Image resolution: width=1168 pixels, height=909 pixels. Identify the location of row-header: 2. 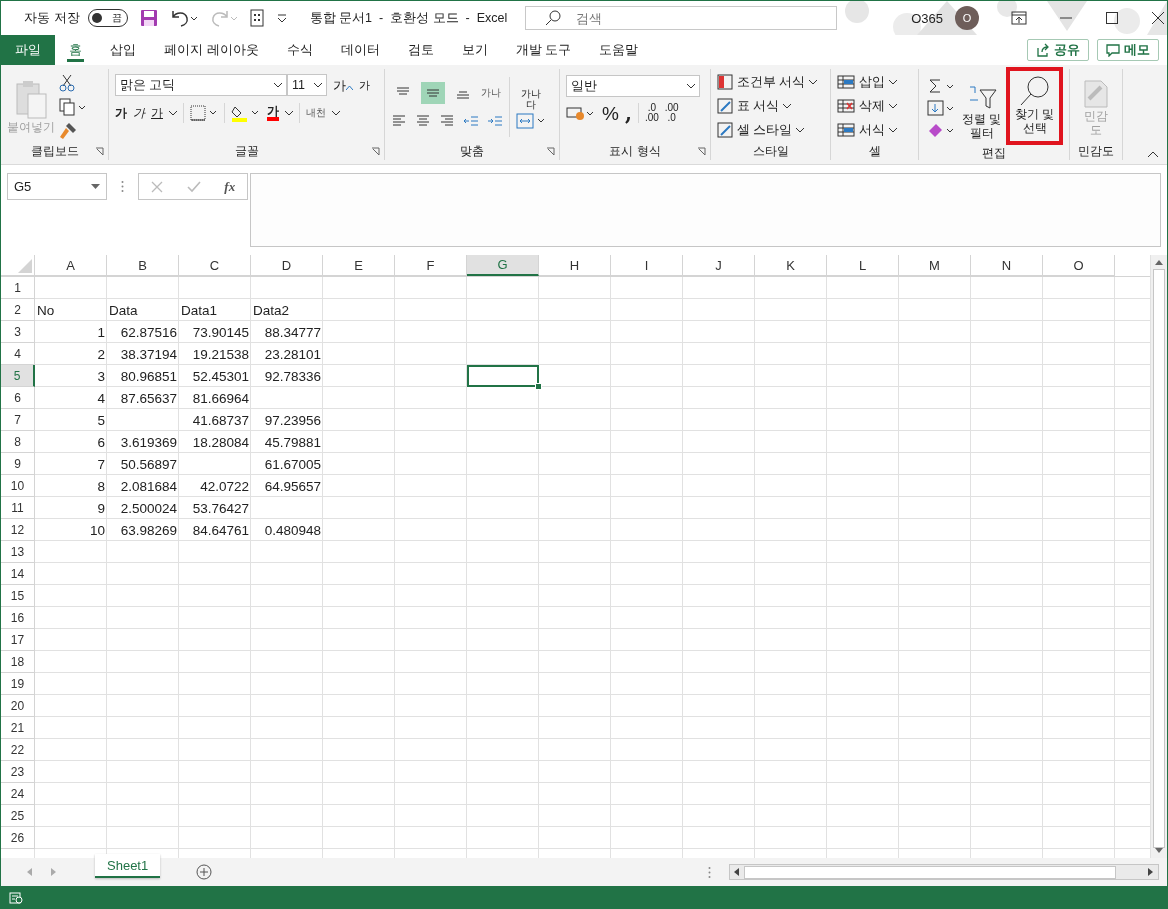
(18, 310).